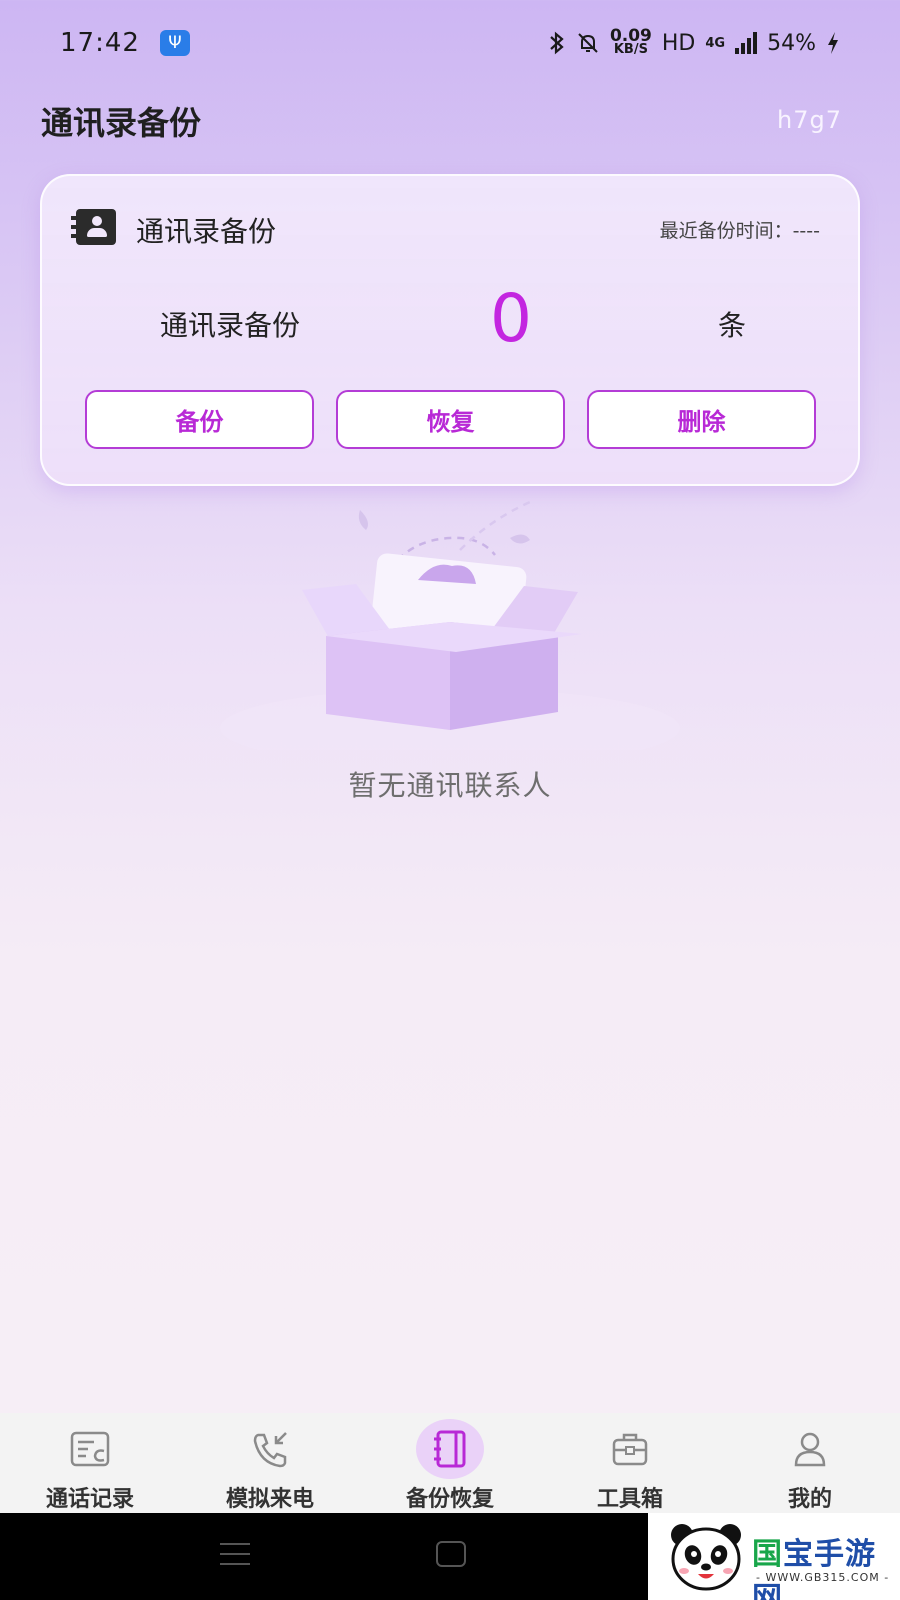 Image resolution: width=900 pixels, height=1600 pixels. What do you see at coordinates (206, 231) in the screenshot?
I see `card-title: 通讯录备份` at bounding box center [206, 231].